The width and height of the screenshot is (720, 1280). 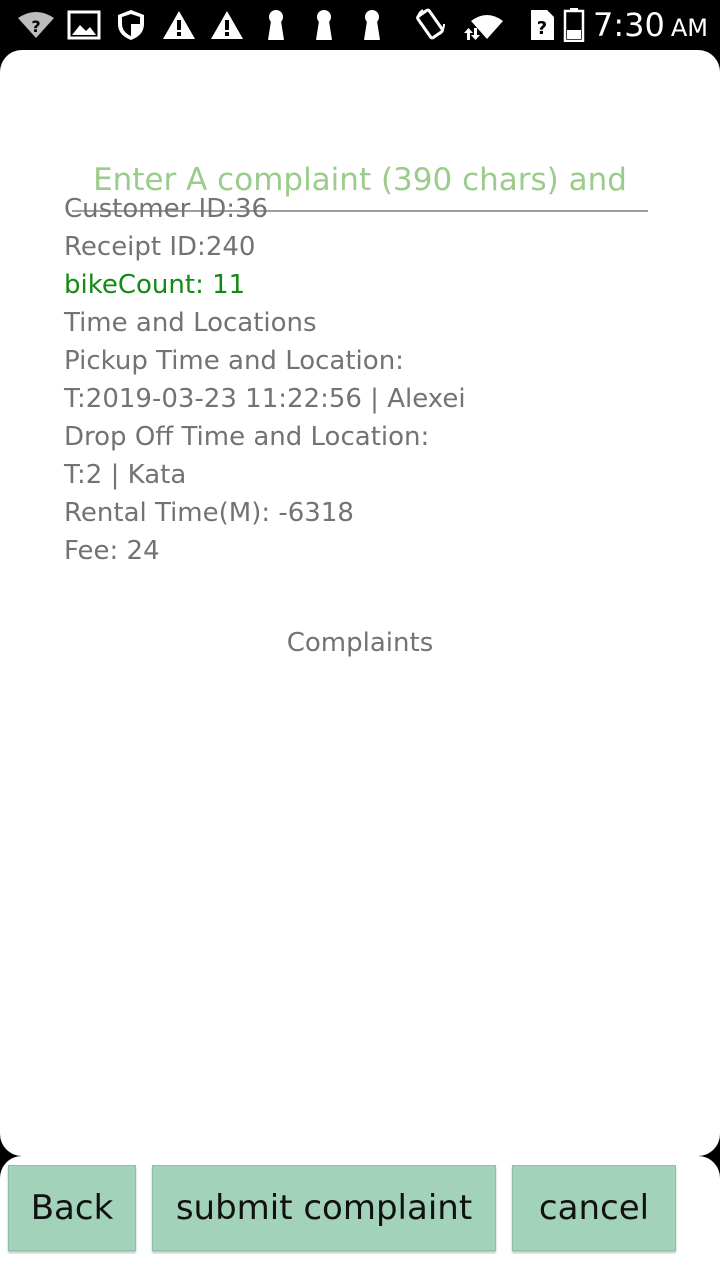 What do you see at coordinates (247, 437) in the screenshot?
I see `dropoff-label: Drop Off Time and Location:` at bounding box center [247, 437].